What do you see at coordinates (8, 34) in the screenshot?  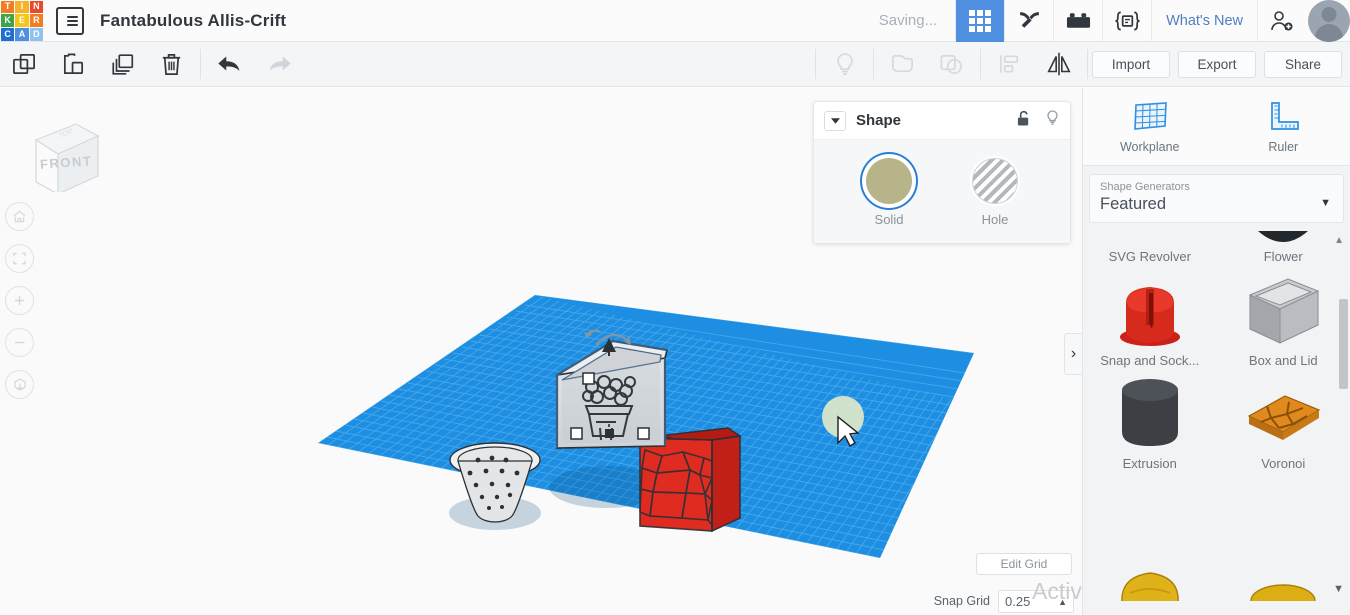 I see `logo-tile-c: C` at bounding box center [8, 34].